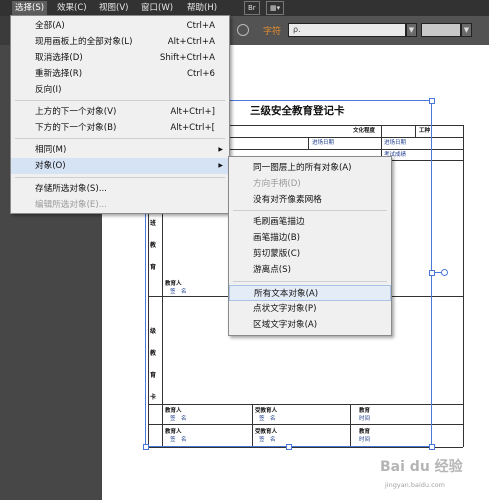 This screenshot has height=500, width=489. What do you see at coordinates (297, 111) in the screenshot?
I see `document-title: 三级安全教育登记卡` at bounding box center [297, 111].